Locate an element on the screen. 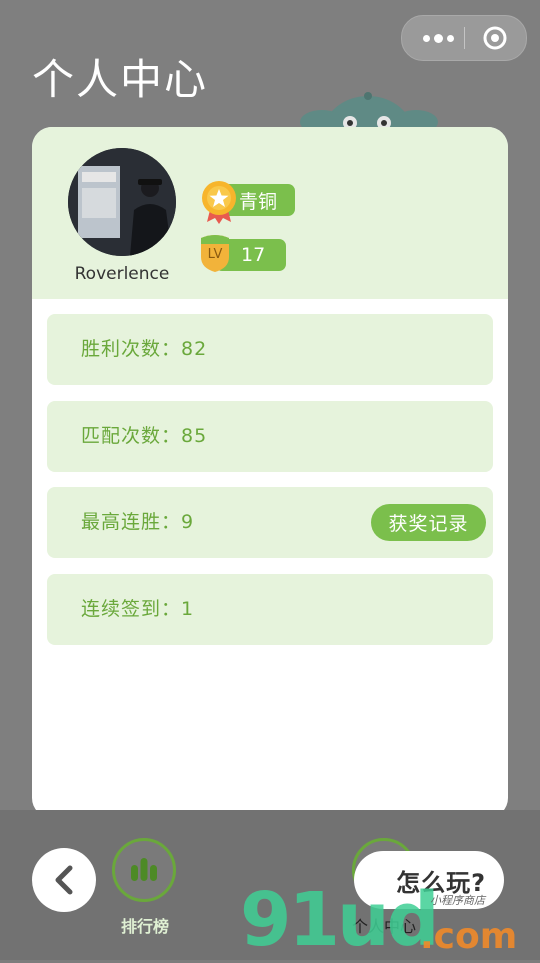 The image size is (540, 963). stat-wins-label: 胜利次数：82 is located at coordinates (144, 349).